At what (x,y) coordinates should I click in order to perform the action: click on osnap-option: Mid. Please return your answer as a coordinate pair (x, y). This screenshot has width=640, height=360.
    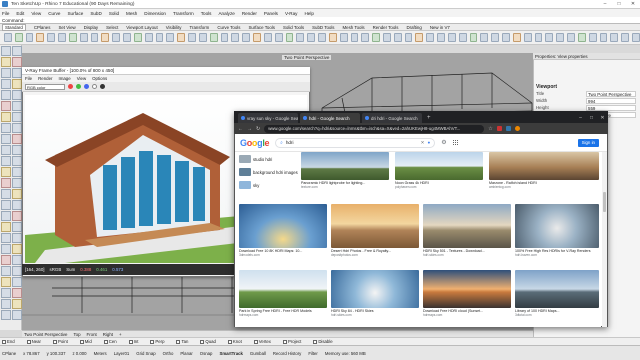
    Looking at the image, I should click on (88, 341).